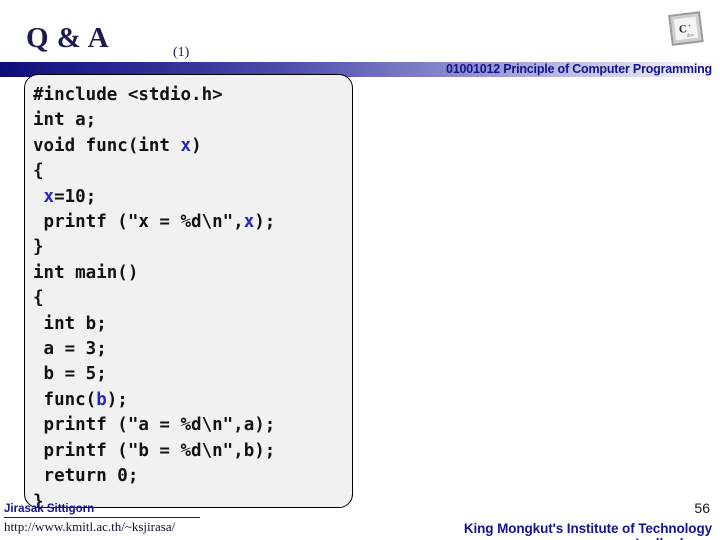 The image size is (720, 540). What do you see at coordinates (181, 52) in the screenshot?
I see `slide-index-label: (1)` at bounding box center [181, 52].